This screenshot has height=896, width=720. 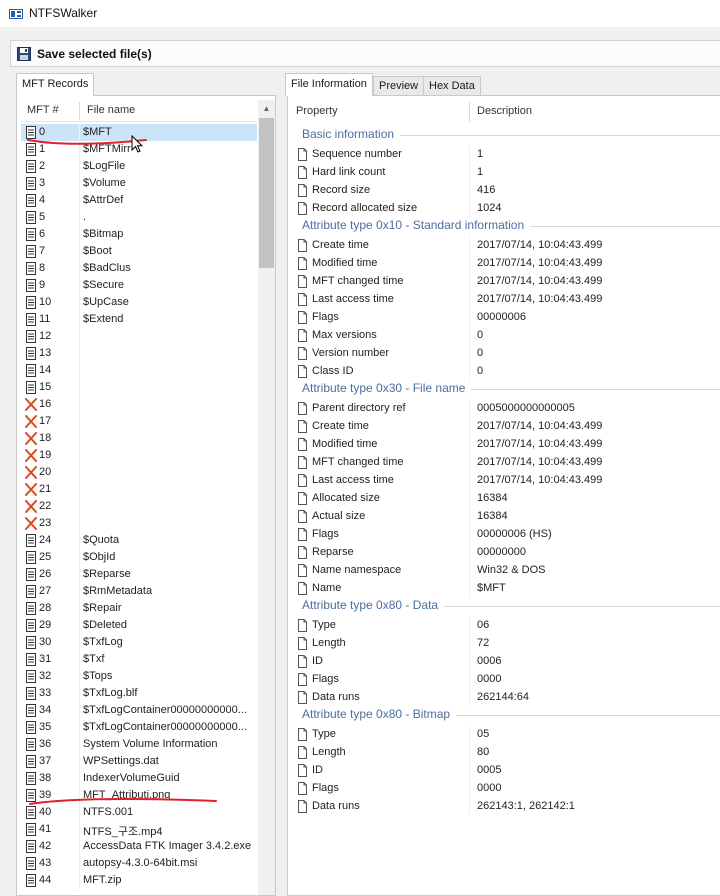 What do you see at coordinates (504, 607) in the screenshot?
I see `property-group-header: Attribute type 0x80 - Data` at bounding box center [504, 607].